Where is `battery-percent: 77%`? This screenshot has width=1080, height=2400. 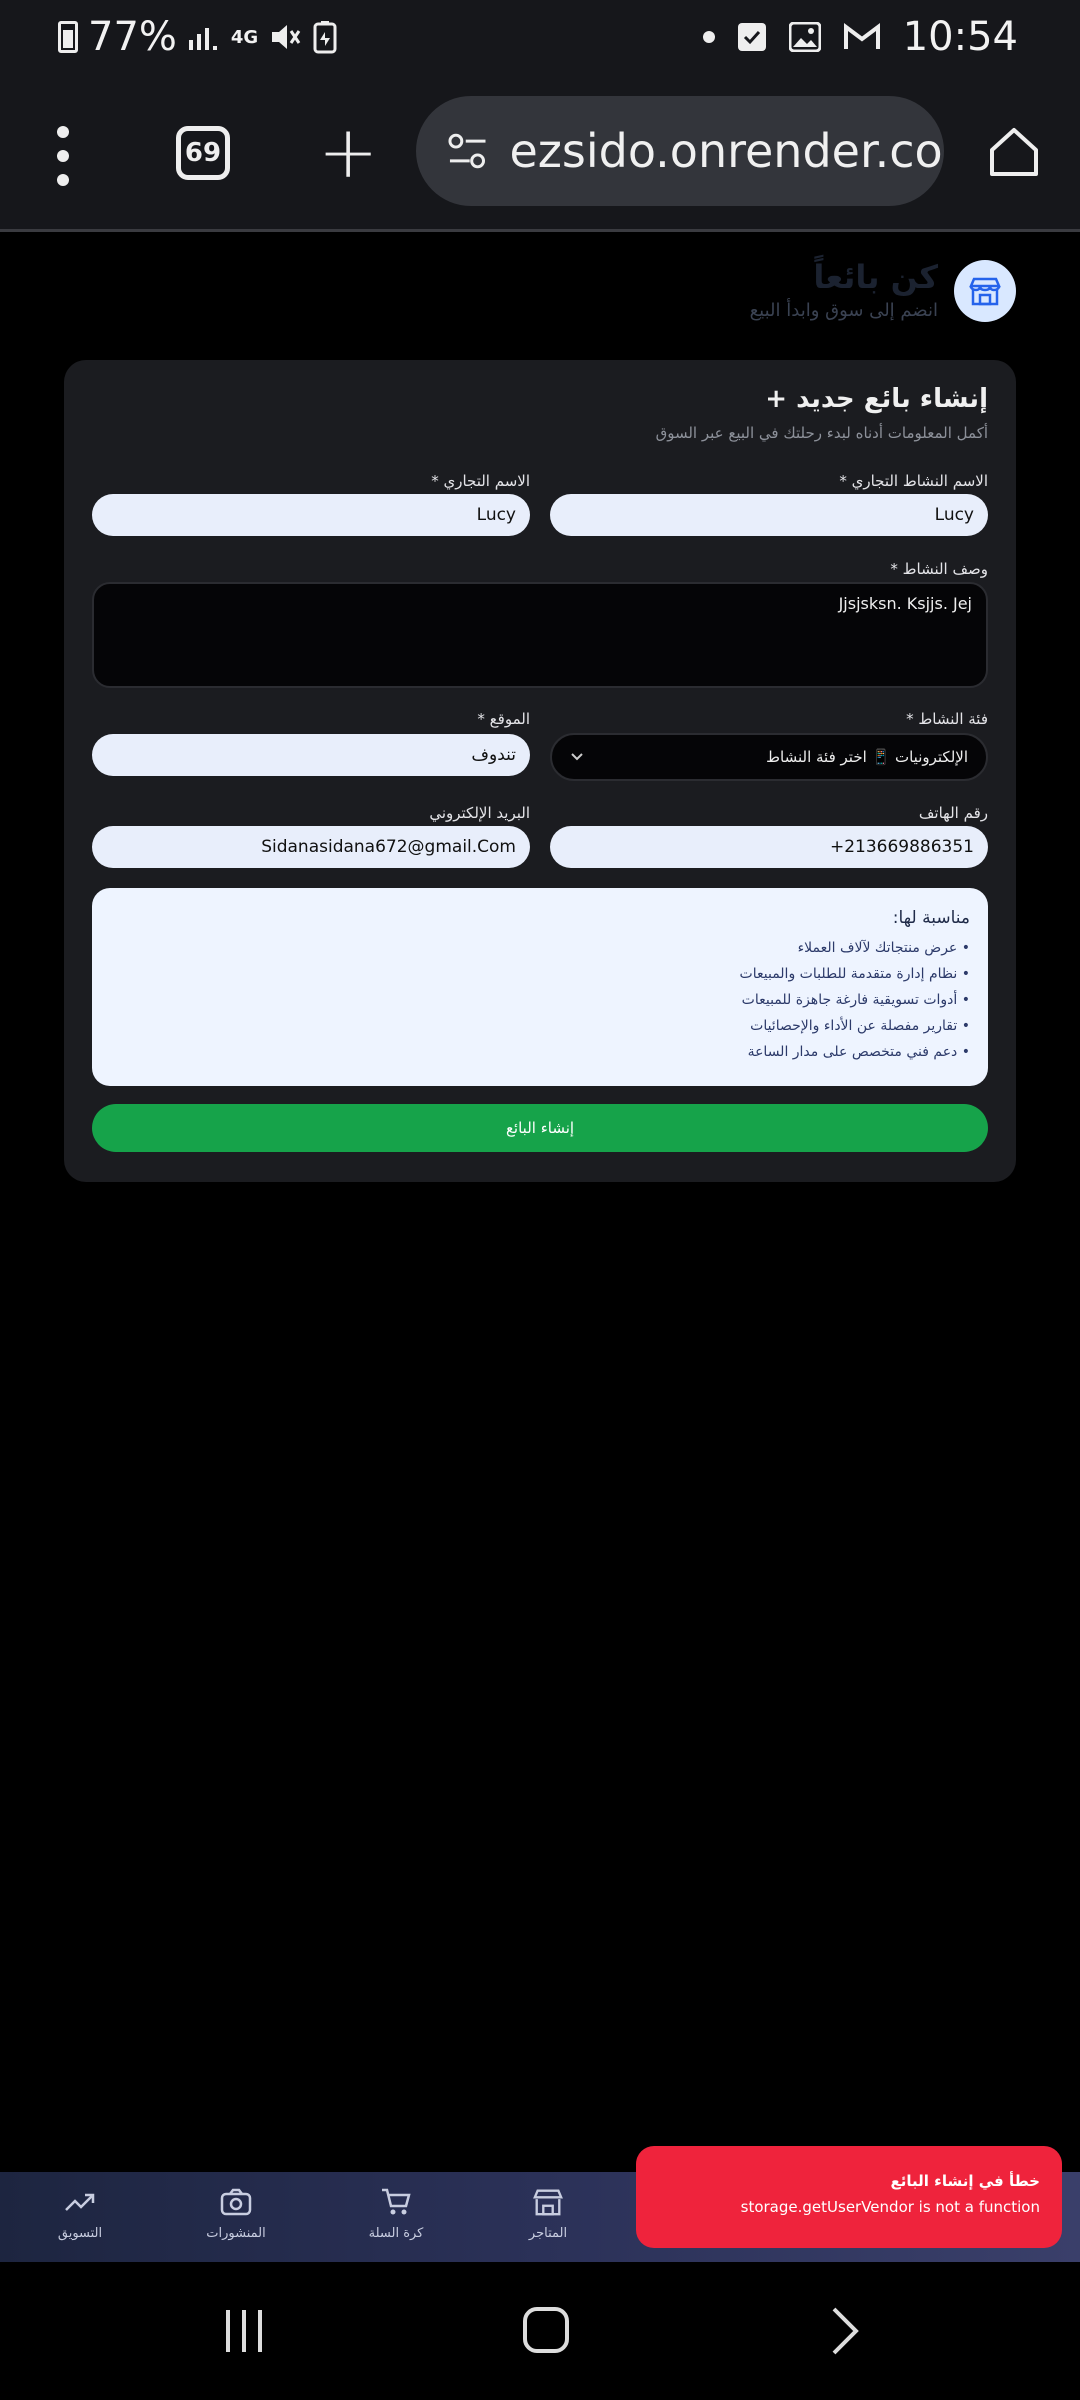
battery-percent: 77% is located at coordinates (132, 37).